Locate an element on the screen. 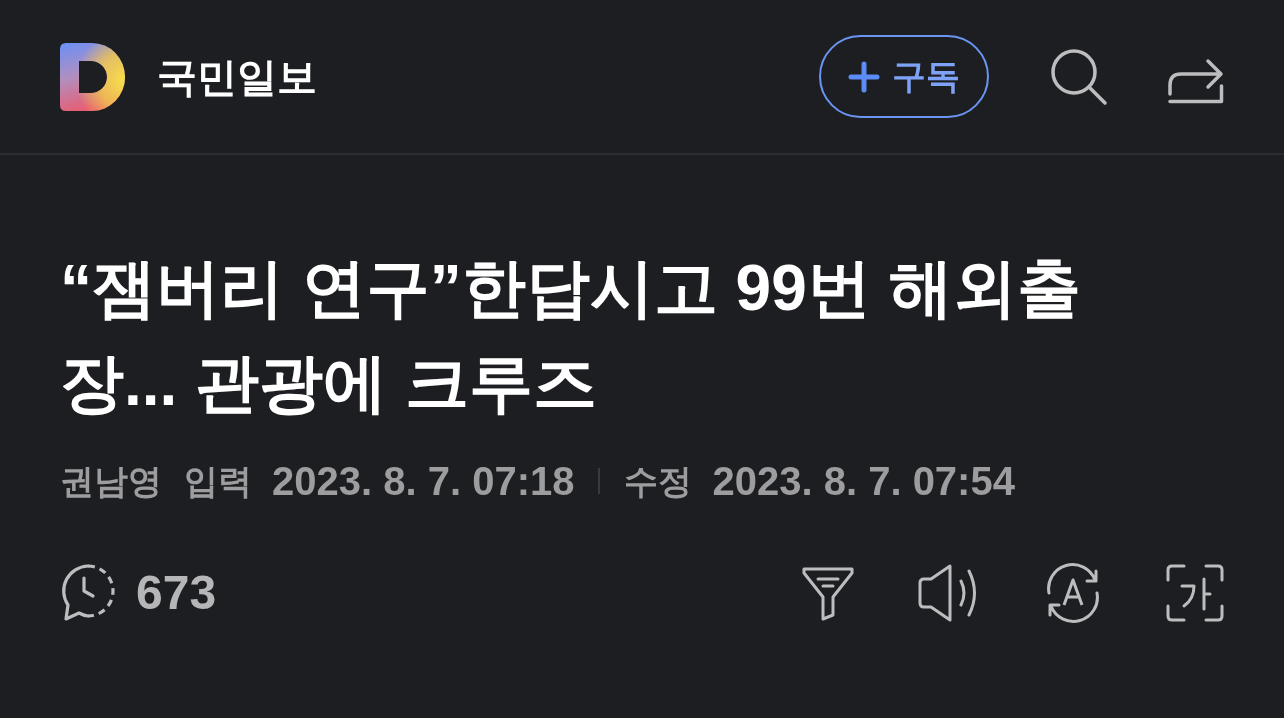 The width and height of the screenshot is (1284, 718). plus-icon is located at coordinates (864, 76).